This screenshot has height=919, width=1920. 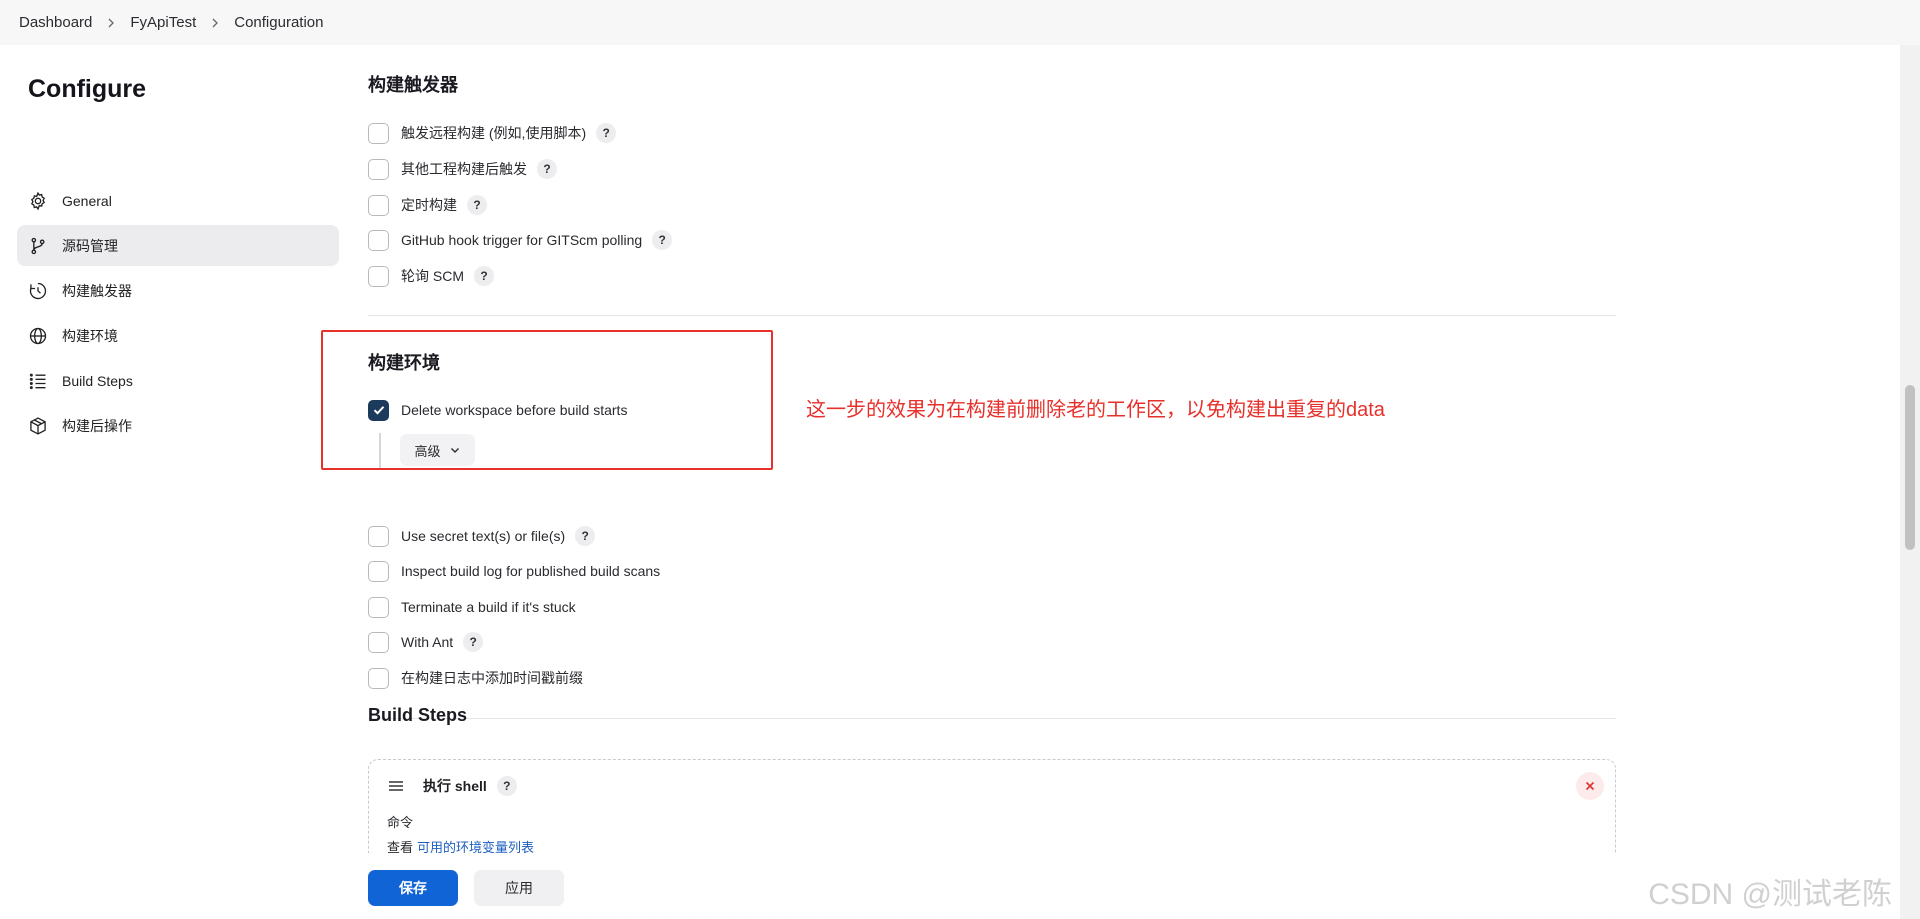 I want to click on sidebar-item-label: 构建环境, so click(x=90, y=335).